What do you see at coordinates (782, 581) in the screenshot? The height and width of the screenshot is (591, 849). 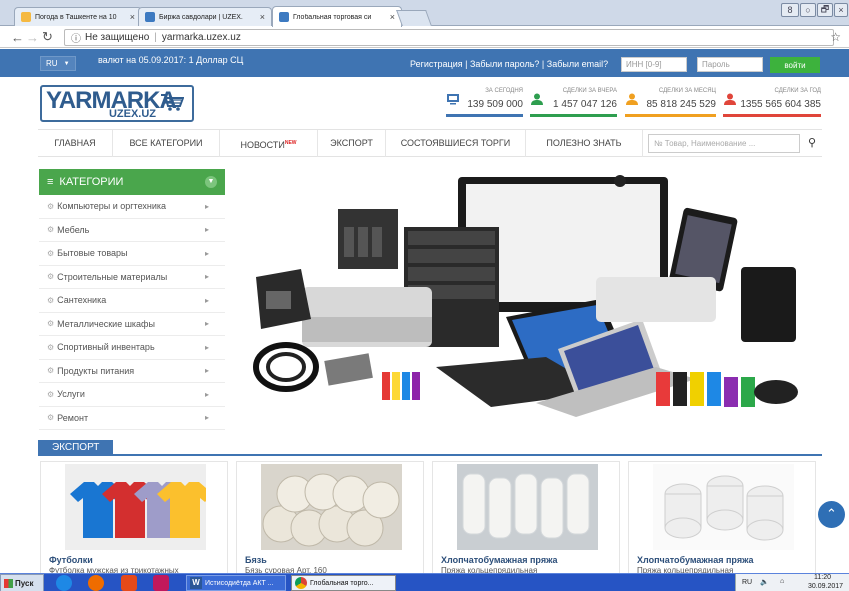 I see `network-icon: ⌂` at bounding box center [782, 581].